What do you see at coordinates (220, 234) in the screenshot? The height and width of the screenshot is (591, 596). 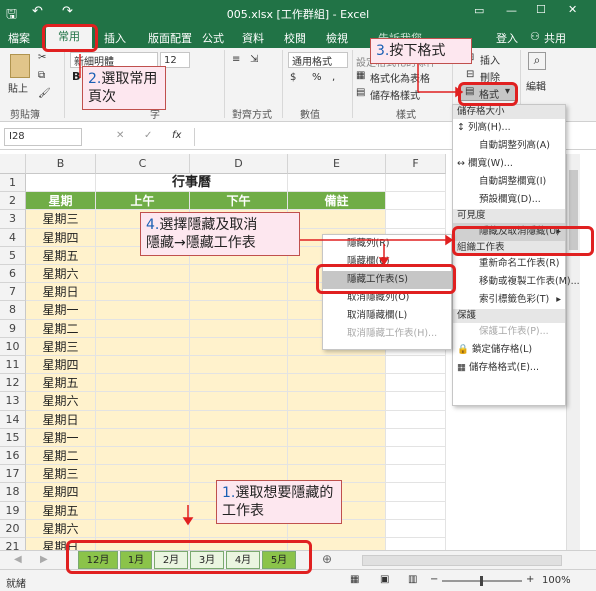 I see `callout-step4: 4.選擇隱藏及取消 隱藏→隱藏工作表` at bounding box center [220, 234].